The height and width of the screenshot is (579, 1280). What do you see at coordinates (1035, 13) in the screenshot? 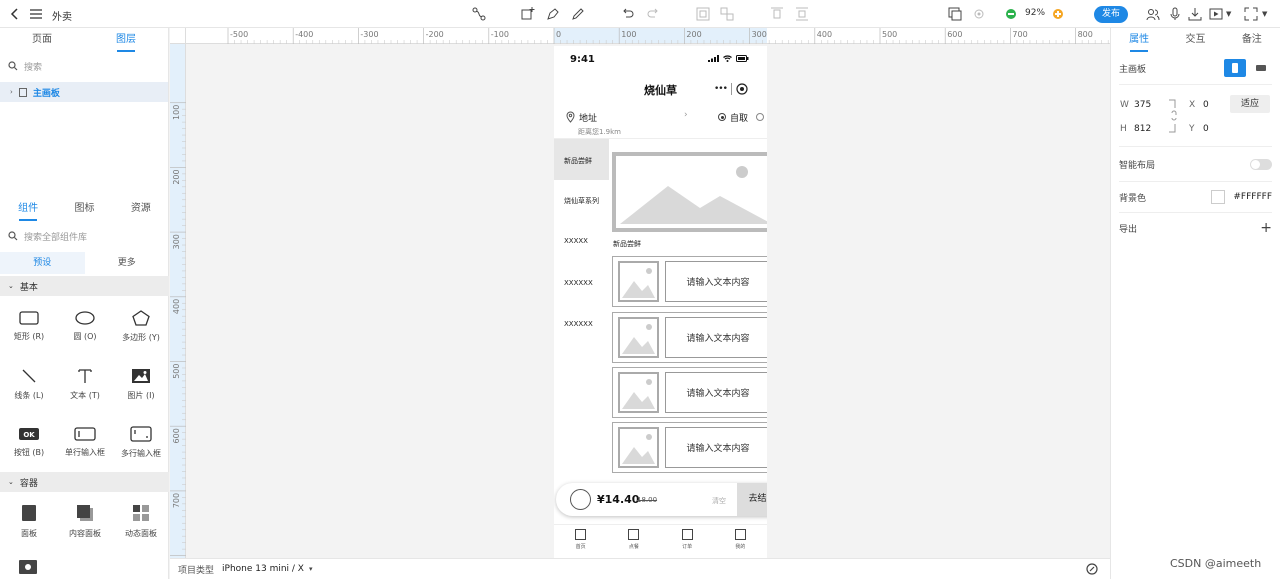
I see `zoom-level: 92%` at bounding box center [1035, 13].